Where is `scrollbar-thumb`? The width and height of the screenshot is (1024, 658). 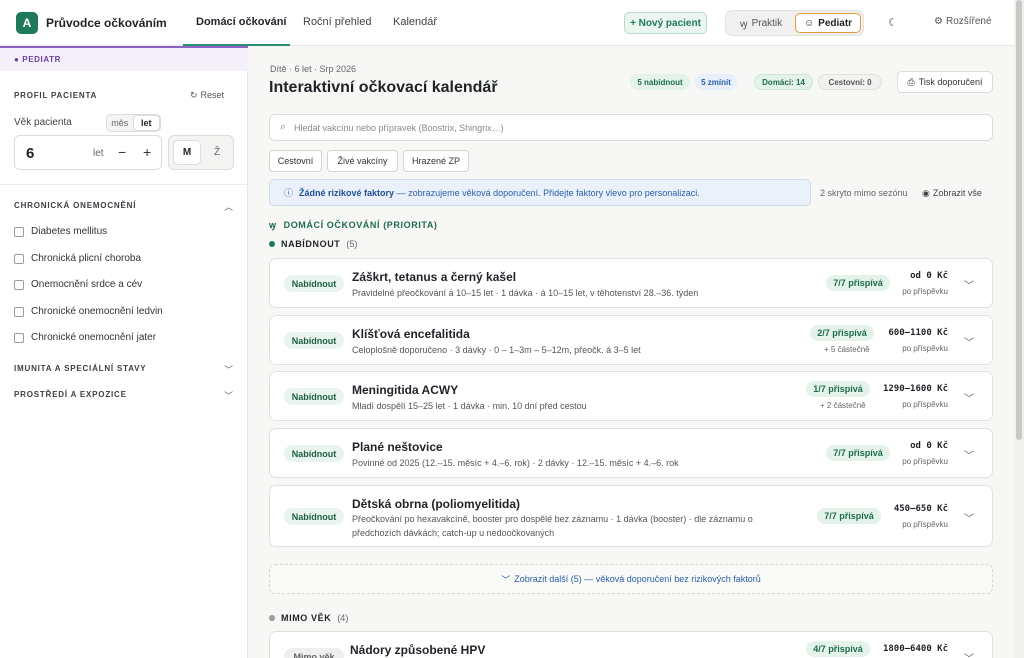
scrollbar-thumb is located at coordinates (1019, 220).